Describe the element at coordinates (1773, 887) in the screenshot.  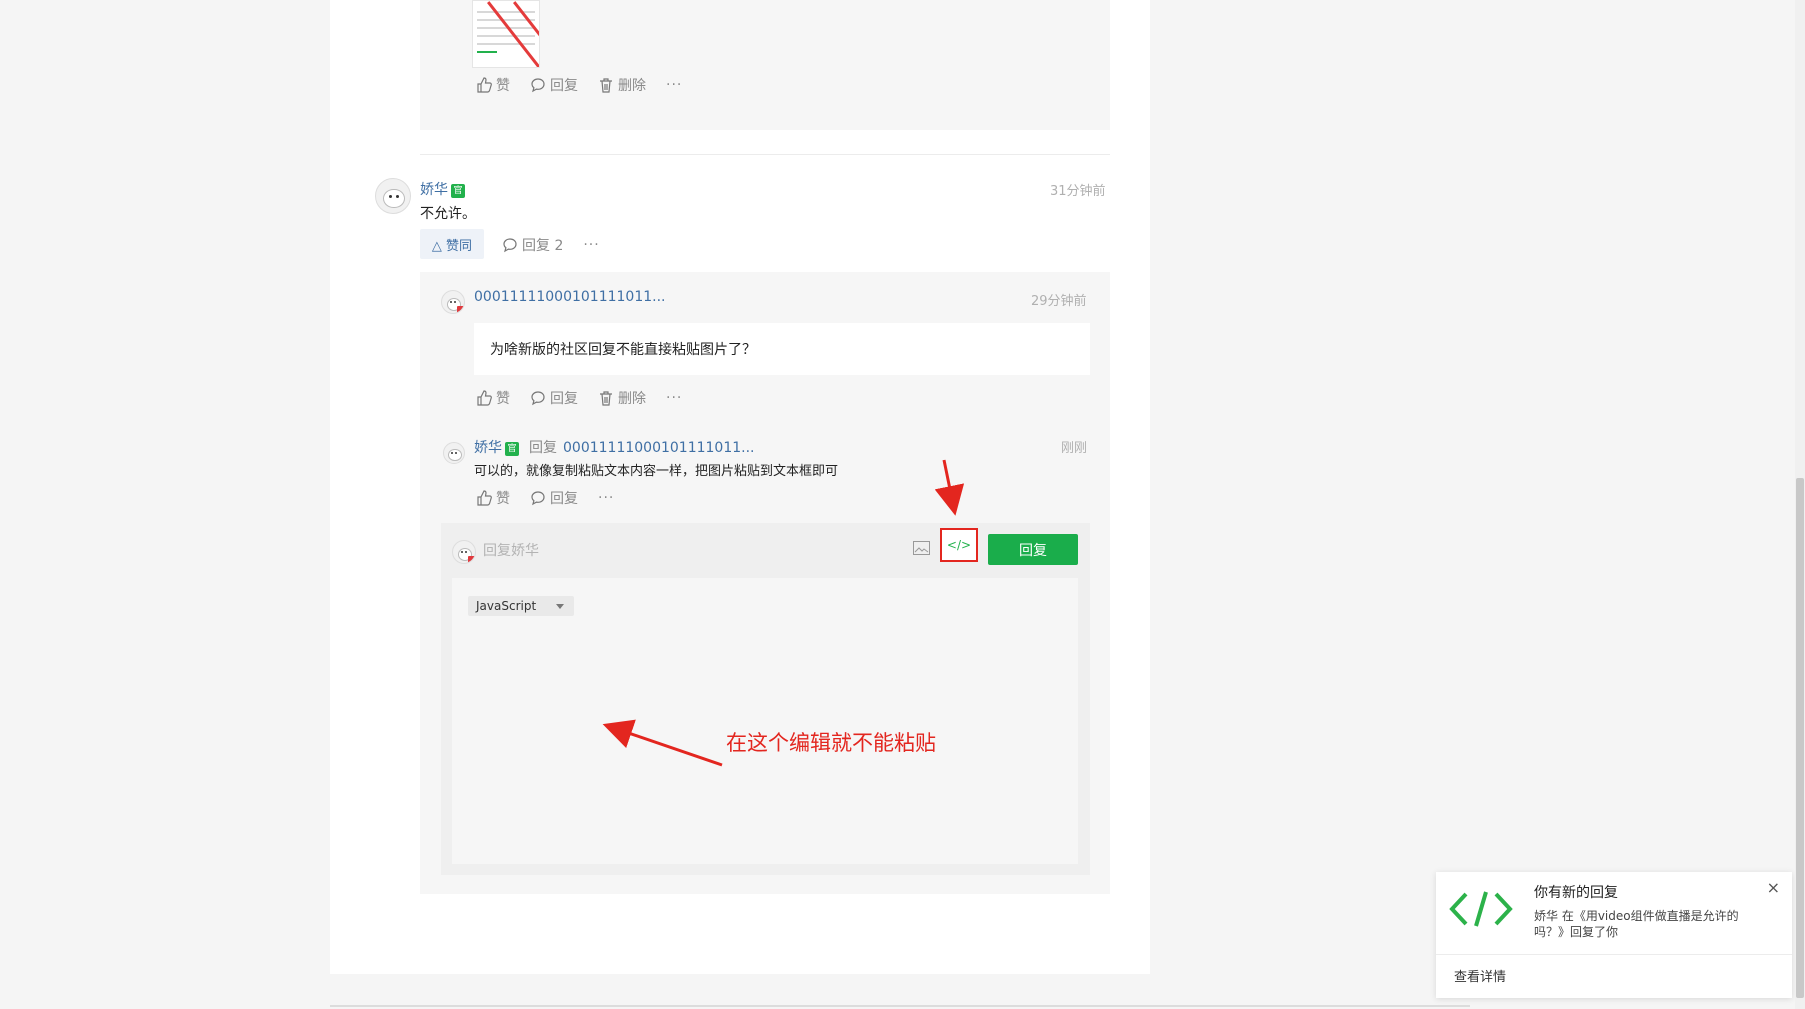
I see `close-icon: ×` at that location.